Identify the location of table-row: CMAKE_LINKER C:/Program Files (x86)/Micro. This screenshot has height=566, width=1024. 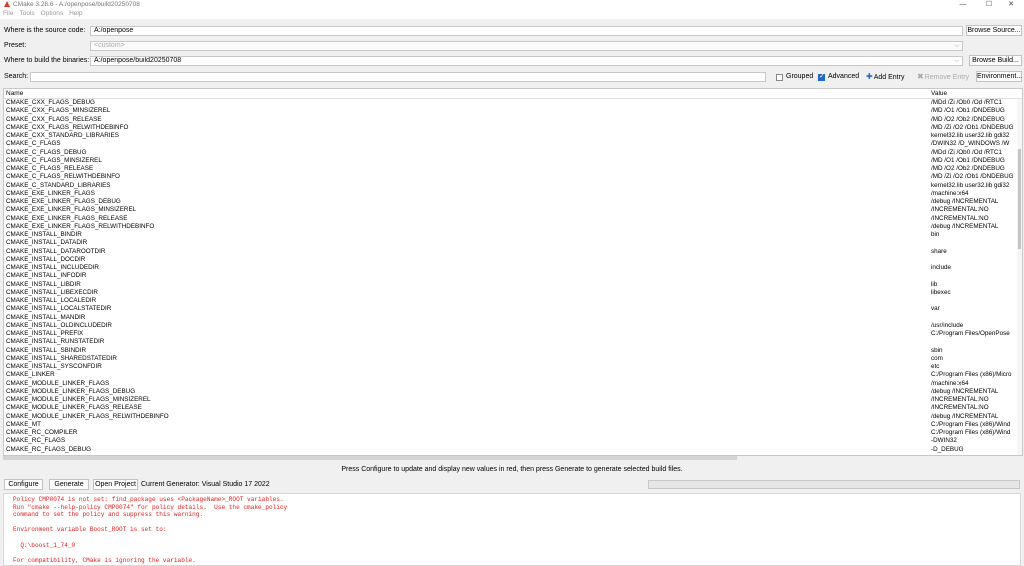
(510, 375).